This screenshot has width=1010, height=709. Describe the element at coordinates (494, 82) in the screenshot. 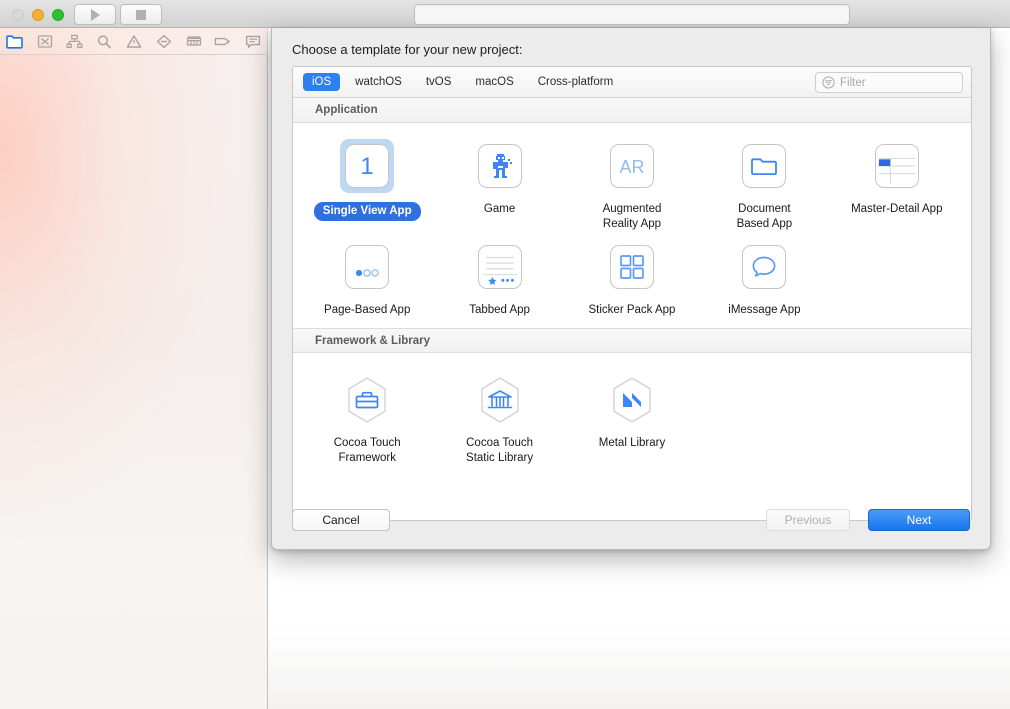

I see `platform-tab-macos: macOS` at that location.